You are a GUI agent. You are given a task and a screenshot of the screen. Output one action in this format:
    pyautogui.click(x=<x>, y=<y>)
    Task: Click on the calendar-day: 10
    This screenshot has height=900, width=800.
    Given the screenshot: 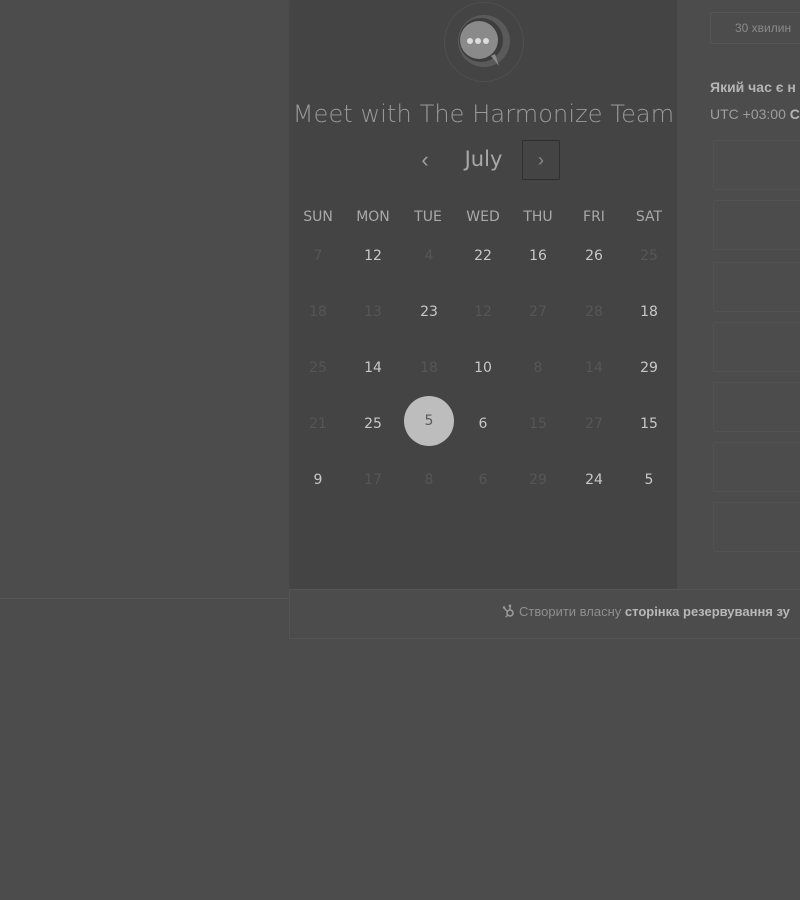 What is the action you would take?
    pyautogui.click(x=483, y=368)
    